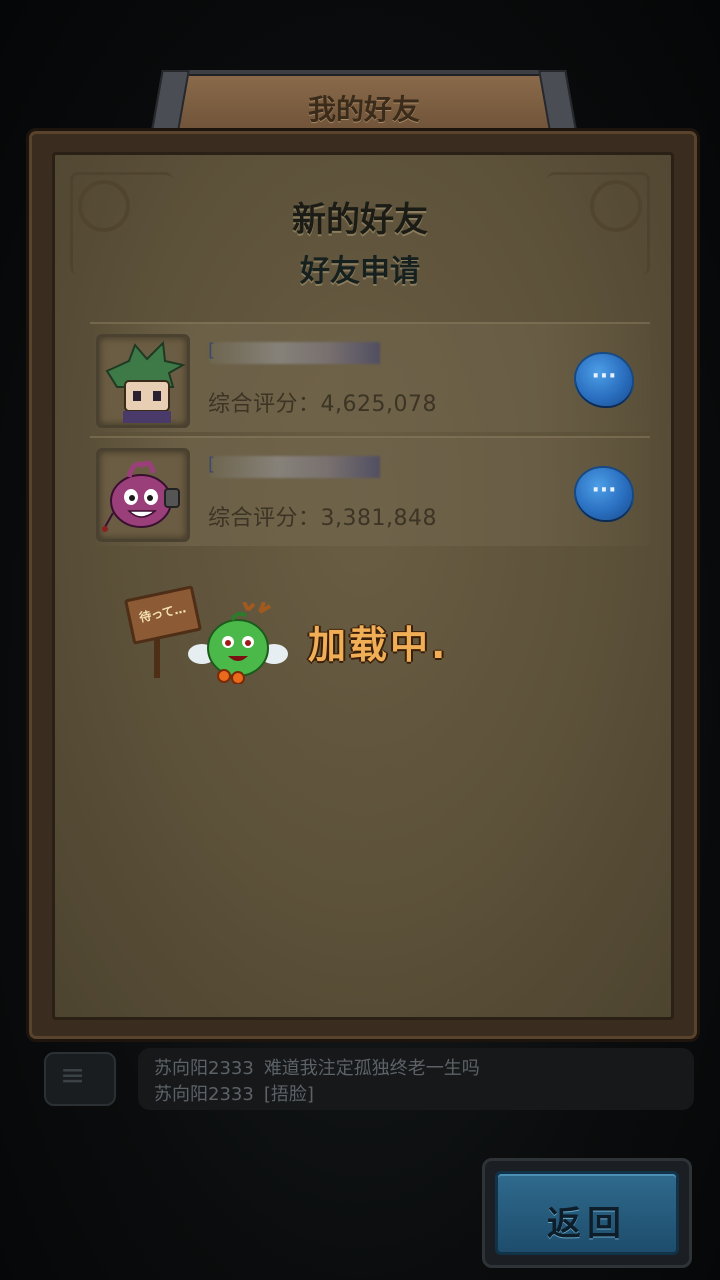  What do you see at coordinates (378, 518) in the screenshot?
I see `score-value: 3,381,848` at bounding box center [378, 518].